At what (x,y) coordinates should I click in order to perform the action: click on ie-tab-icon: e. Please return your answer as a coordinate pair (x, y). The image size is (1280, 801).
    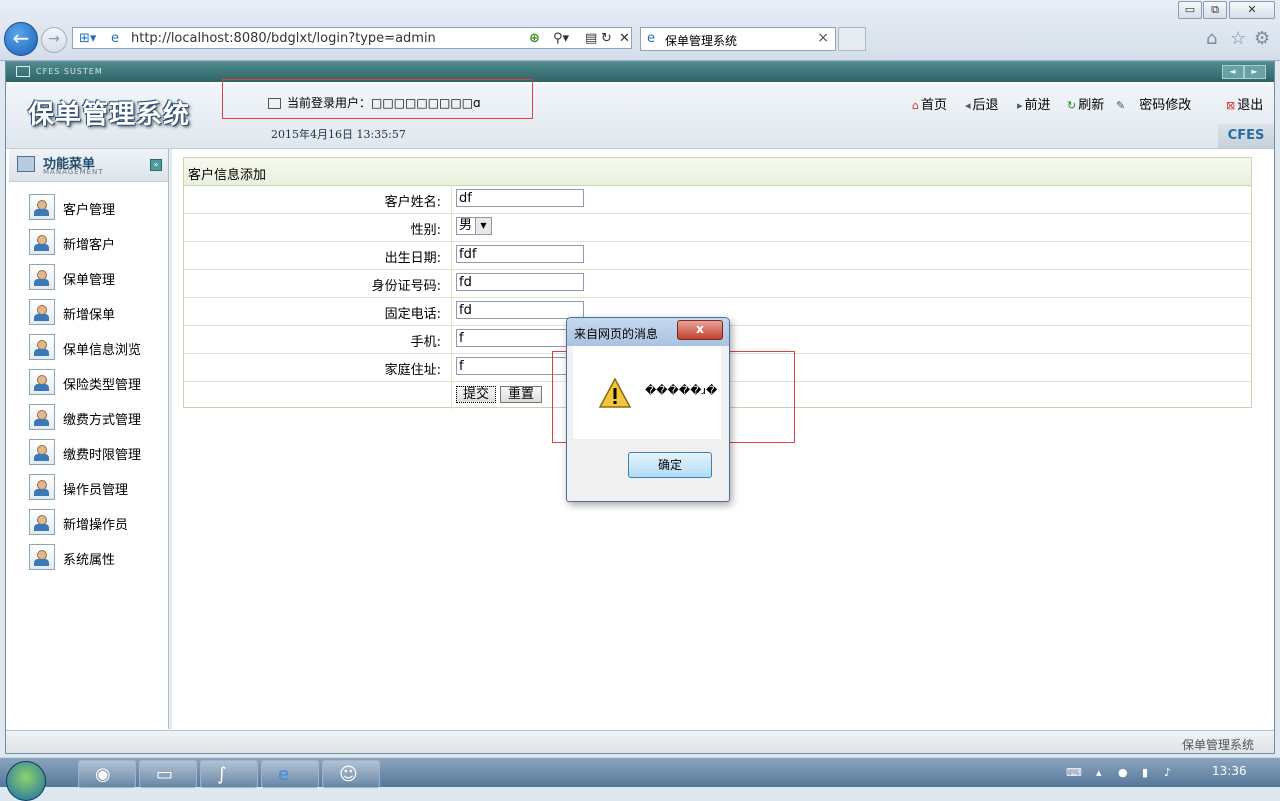
    Looking at the image, I should click on (651, 38).